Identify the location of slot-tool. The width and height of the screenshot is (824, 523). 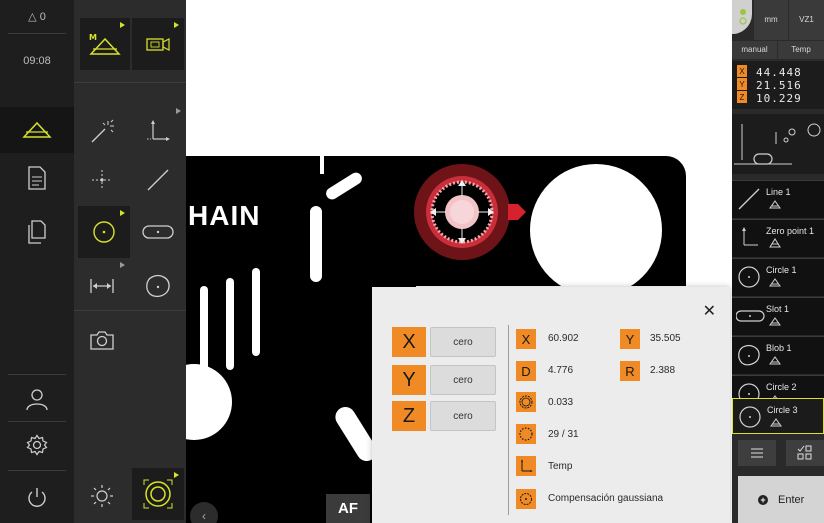
(158, 232).